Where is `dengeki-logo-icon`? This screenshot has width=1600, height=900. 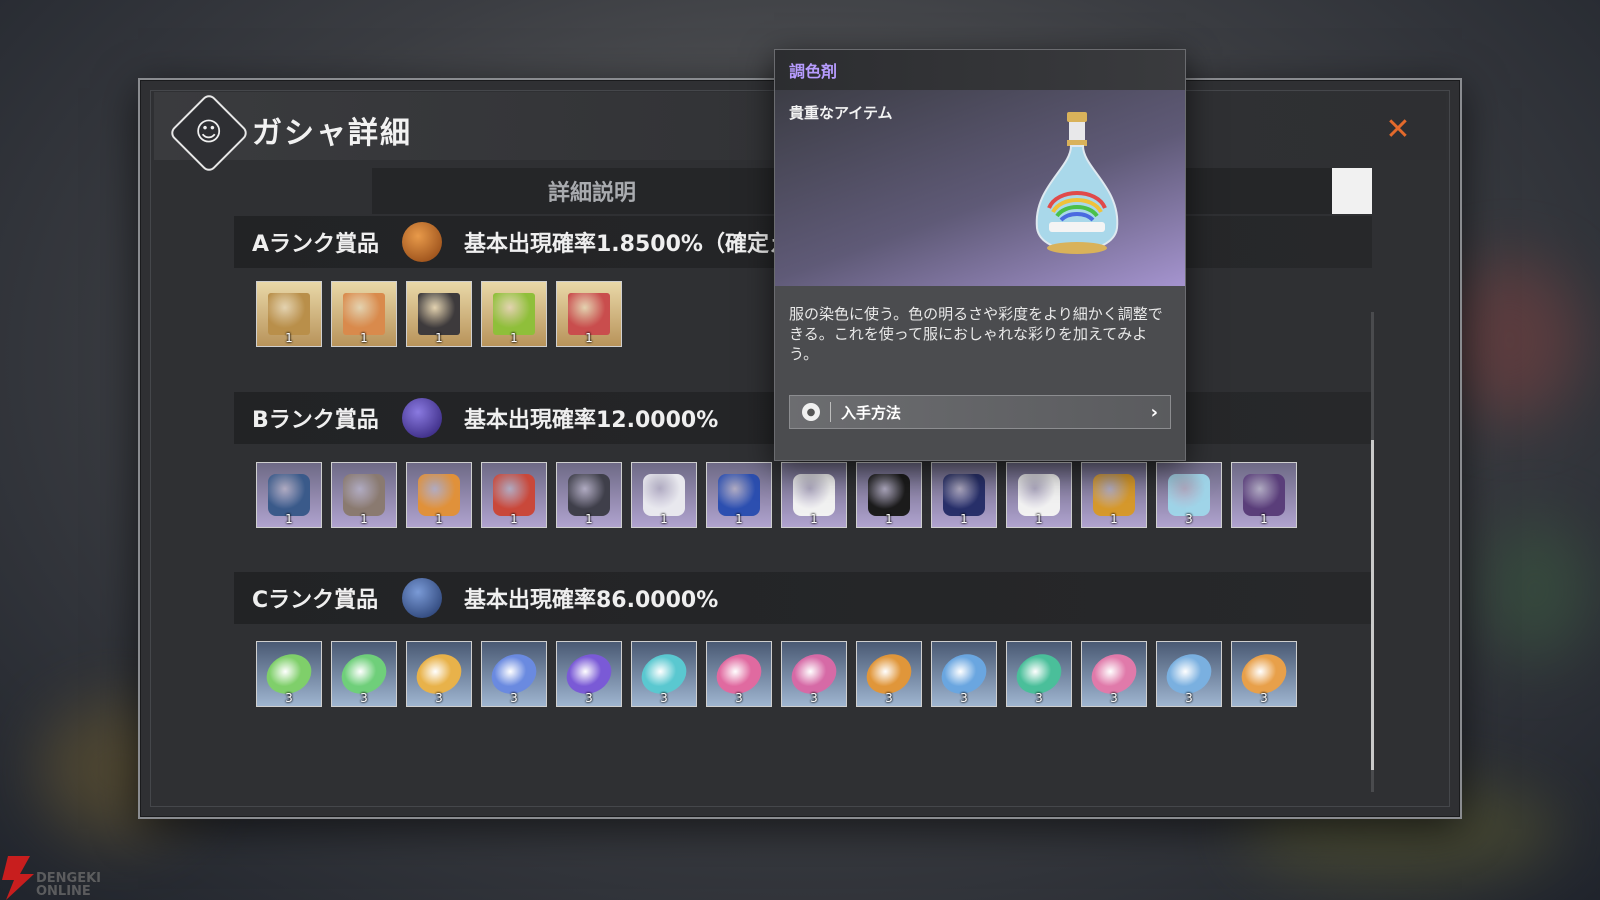
dengeki-logo-icon is located at coordinates (18, 878).